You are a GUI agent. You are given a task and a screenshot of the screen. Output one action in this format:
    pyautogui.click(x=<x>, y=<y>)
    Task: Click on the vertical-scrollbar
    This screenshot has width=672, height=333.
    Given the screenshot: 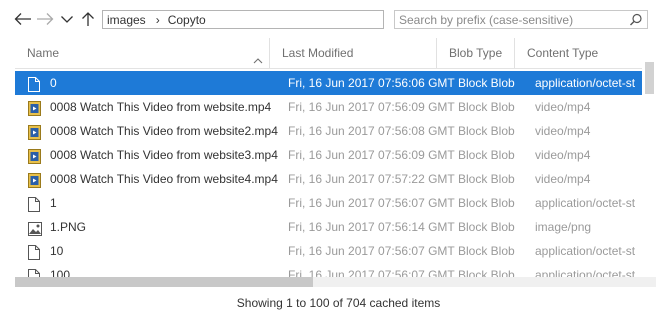 What is the action you would take?
    pyautogui.click(x=649, y=164)
    